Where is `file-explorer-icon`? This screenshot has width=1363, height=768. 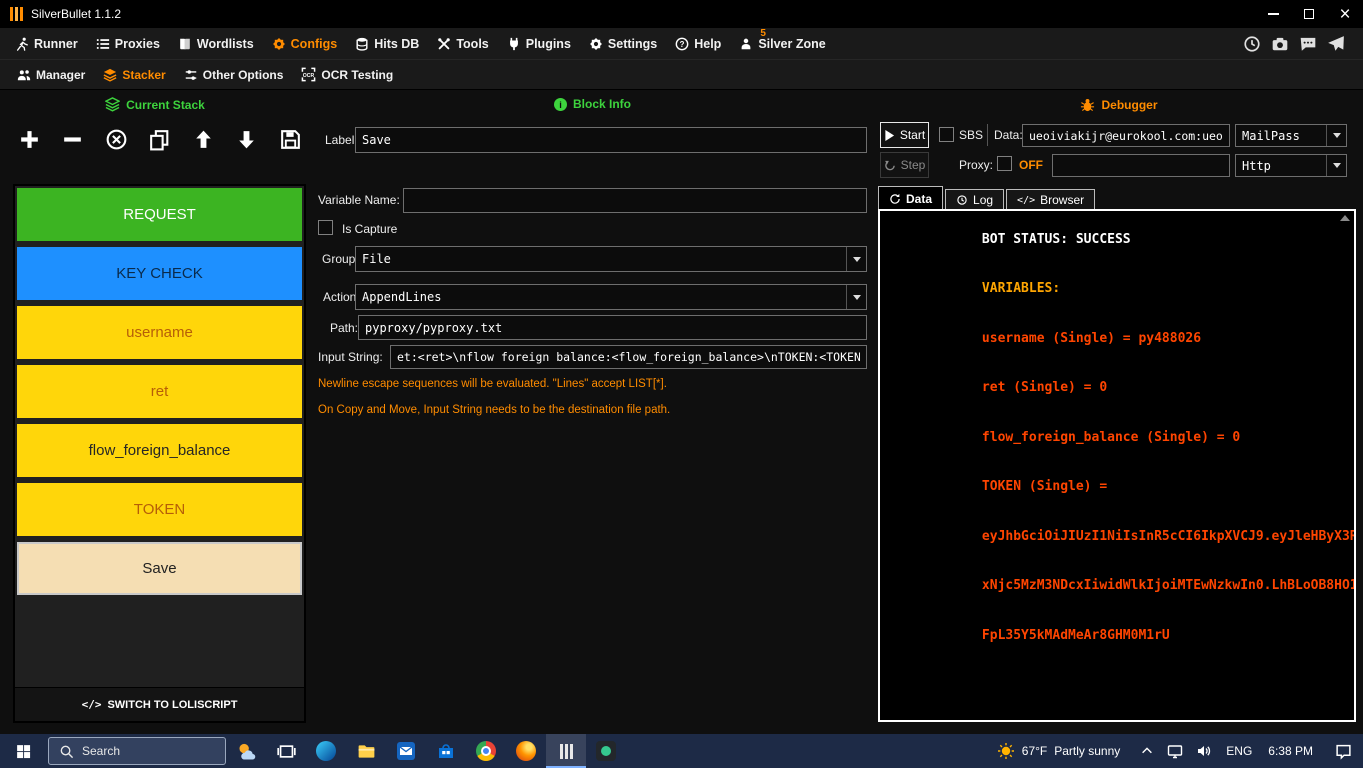 file-explorer-icon is located at coordinates (366, 751).